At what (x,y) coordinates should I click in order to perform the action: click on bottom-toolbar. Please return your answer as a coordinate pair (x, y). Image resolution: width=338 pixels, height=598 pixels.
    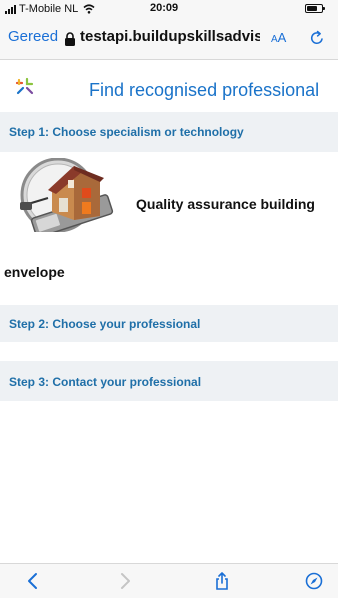
    Looking at the image, I should click on (169, 580).